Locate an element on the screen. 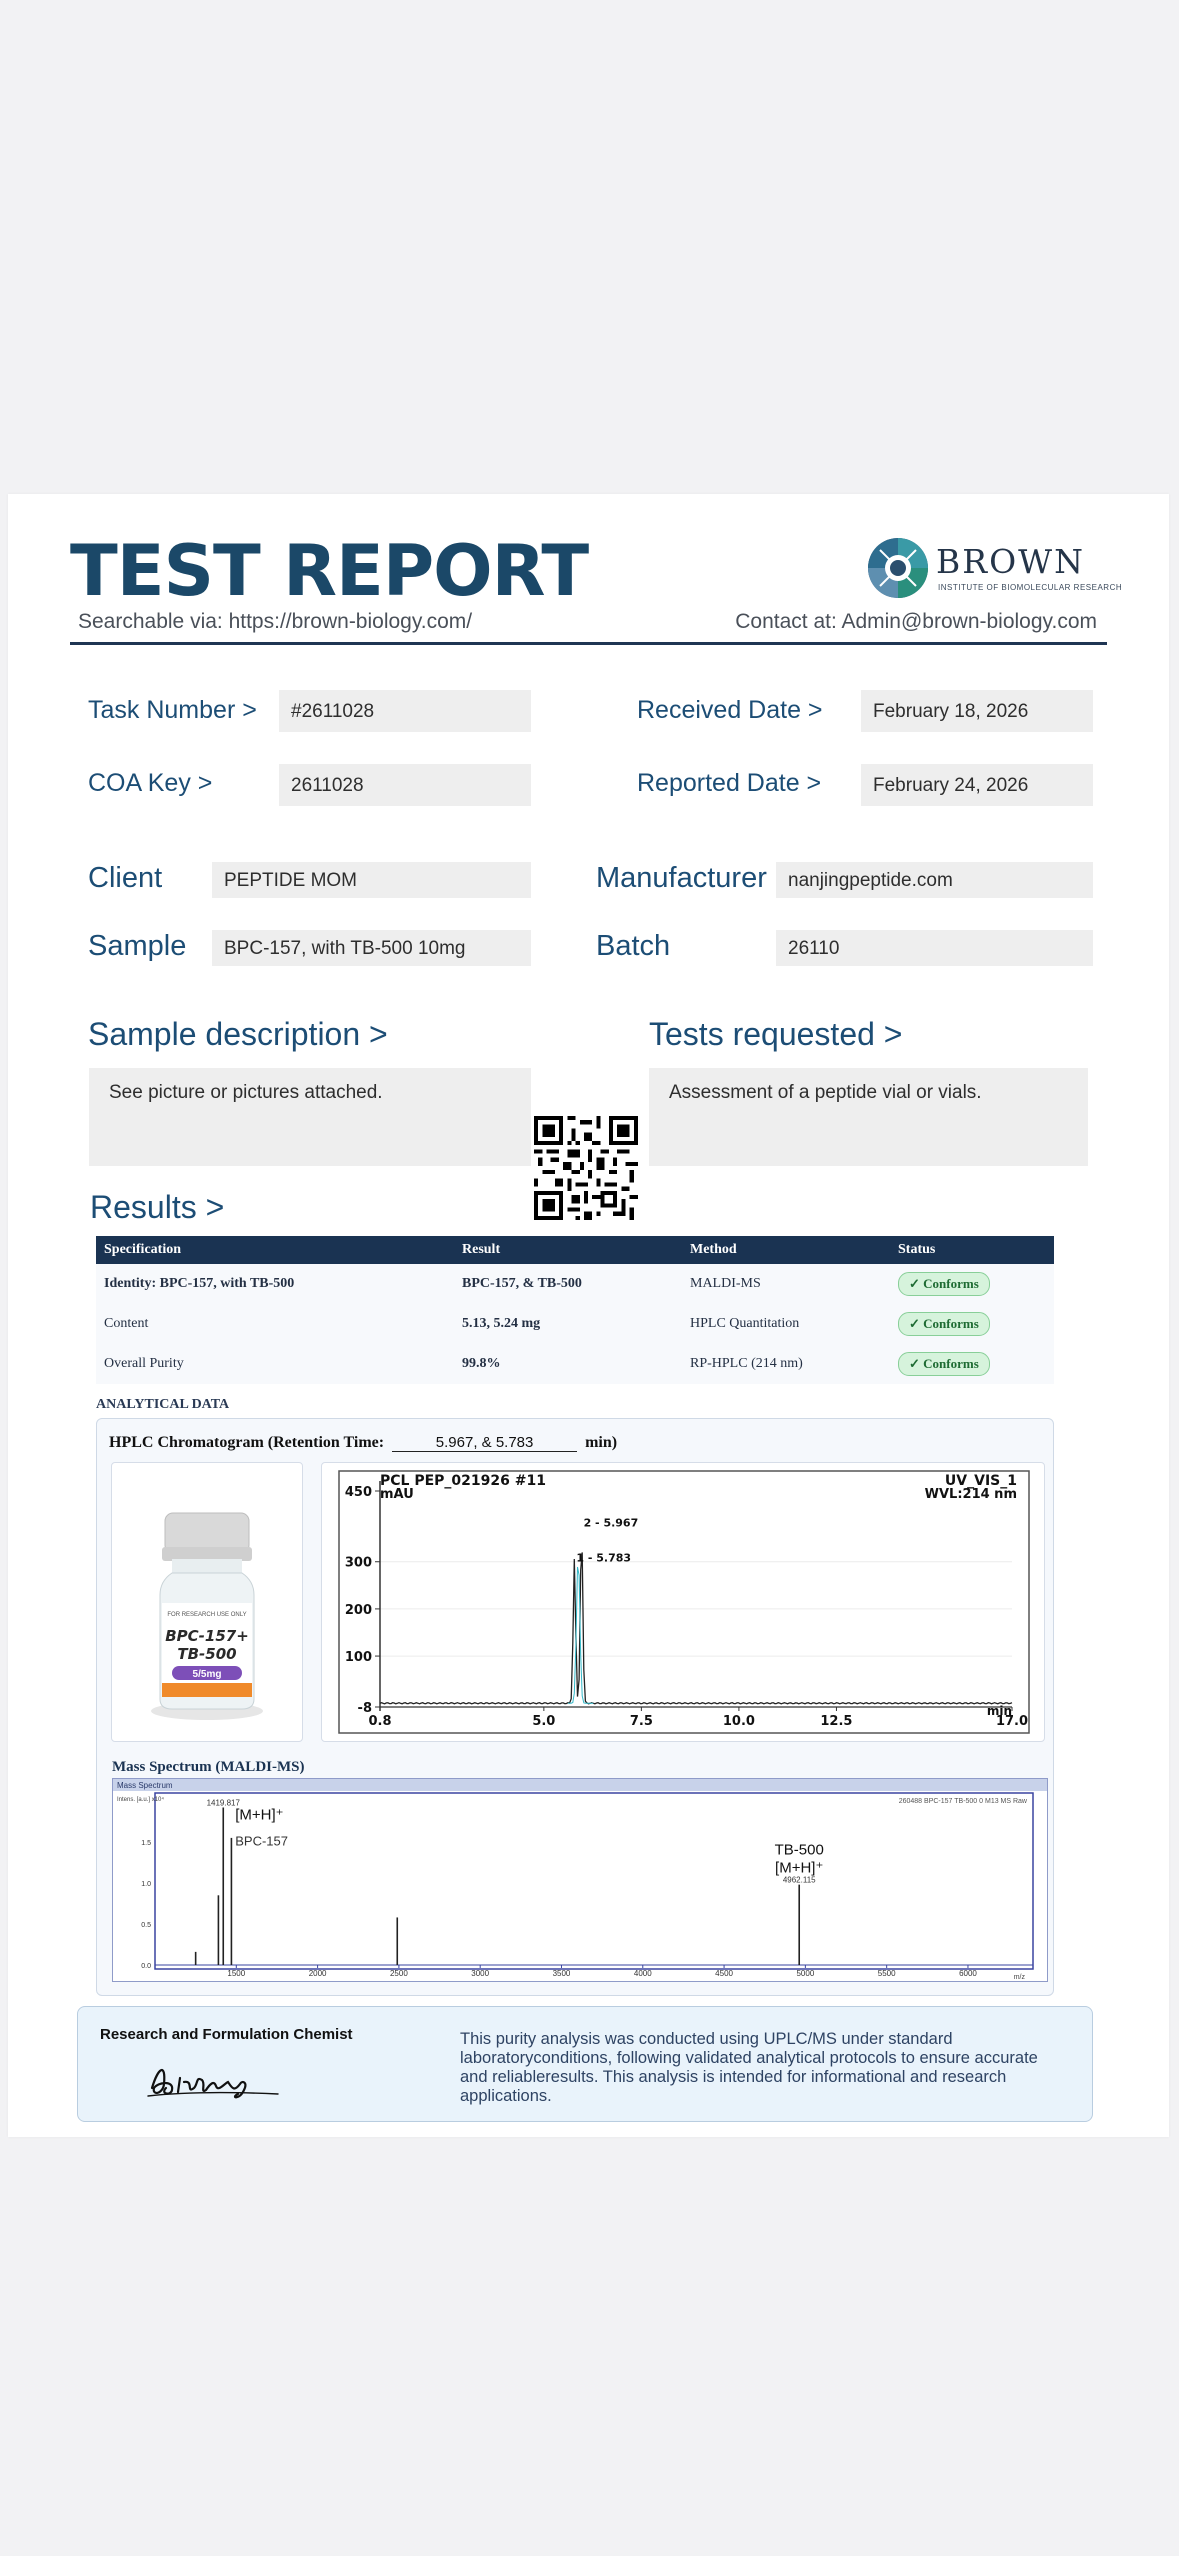 The image size is (1179, 2556). ms-x-tick-label: 3000 is located at coordinates (480, 1973).